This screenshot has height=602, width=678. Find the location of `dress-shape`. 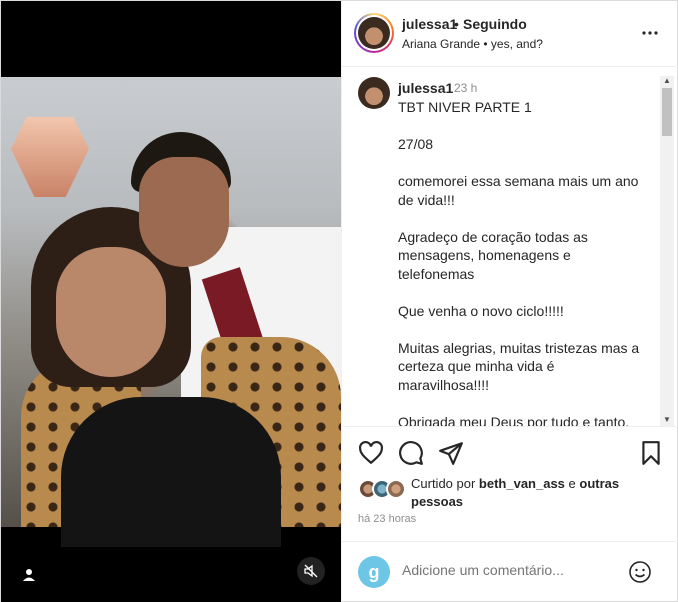

dress-shape is located at coordinates (171, 472).